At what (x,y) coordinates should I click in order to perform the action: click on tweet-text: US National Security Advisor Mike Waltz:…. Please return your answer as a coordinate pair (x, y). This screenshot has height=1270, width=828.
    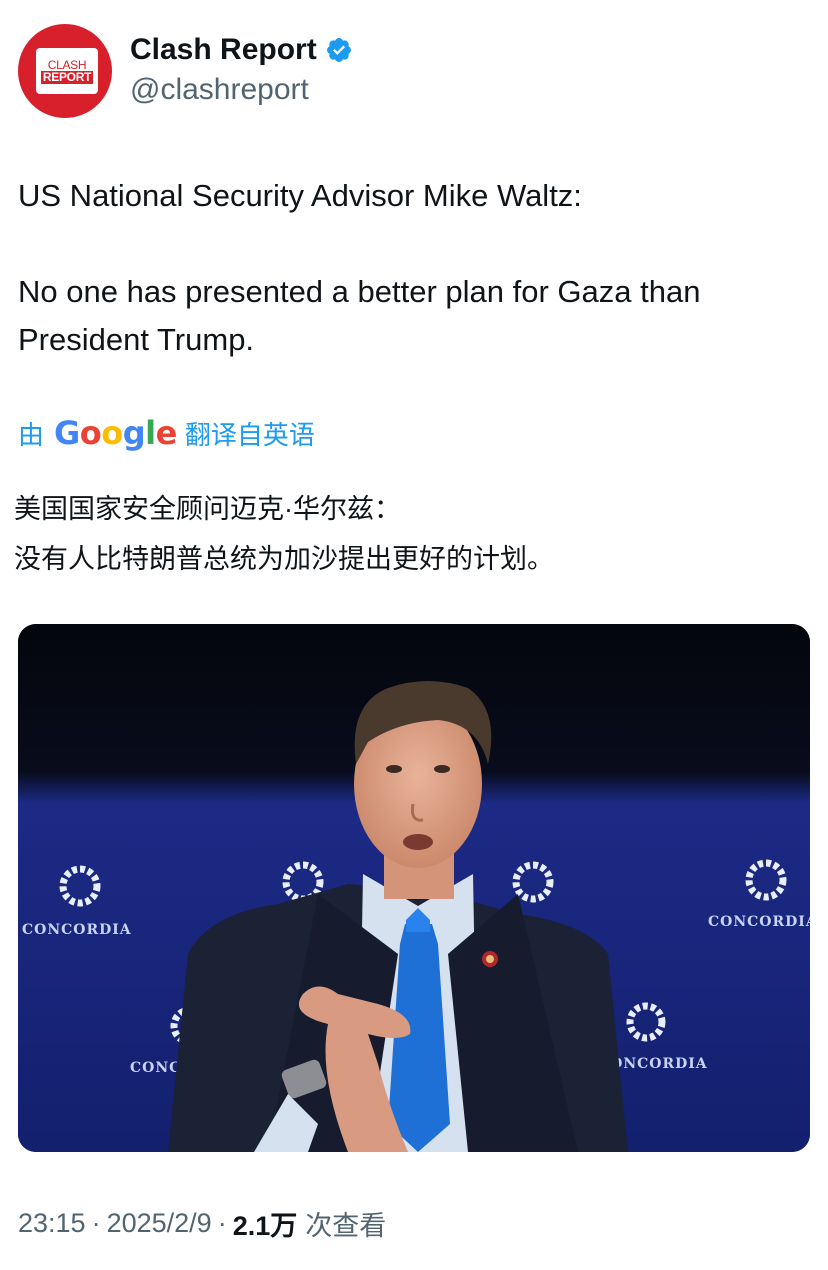
    Looking at the image, I should click on (418, 268).